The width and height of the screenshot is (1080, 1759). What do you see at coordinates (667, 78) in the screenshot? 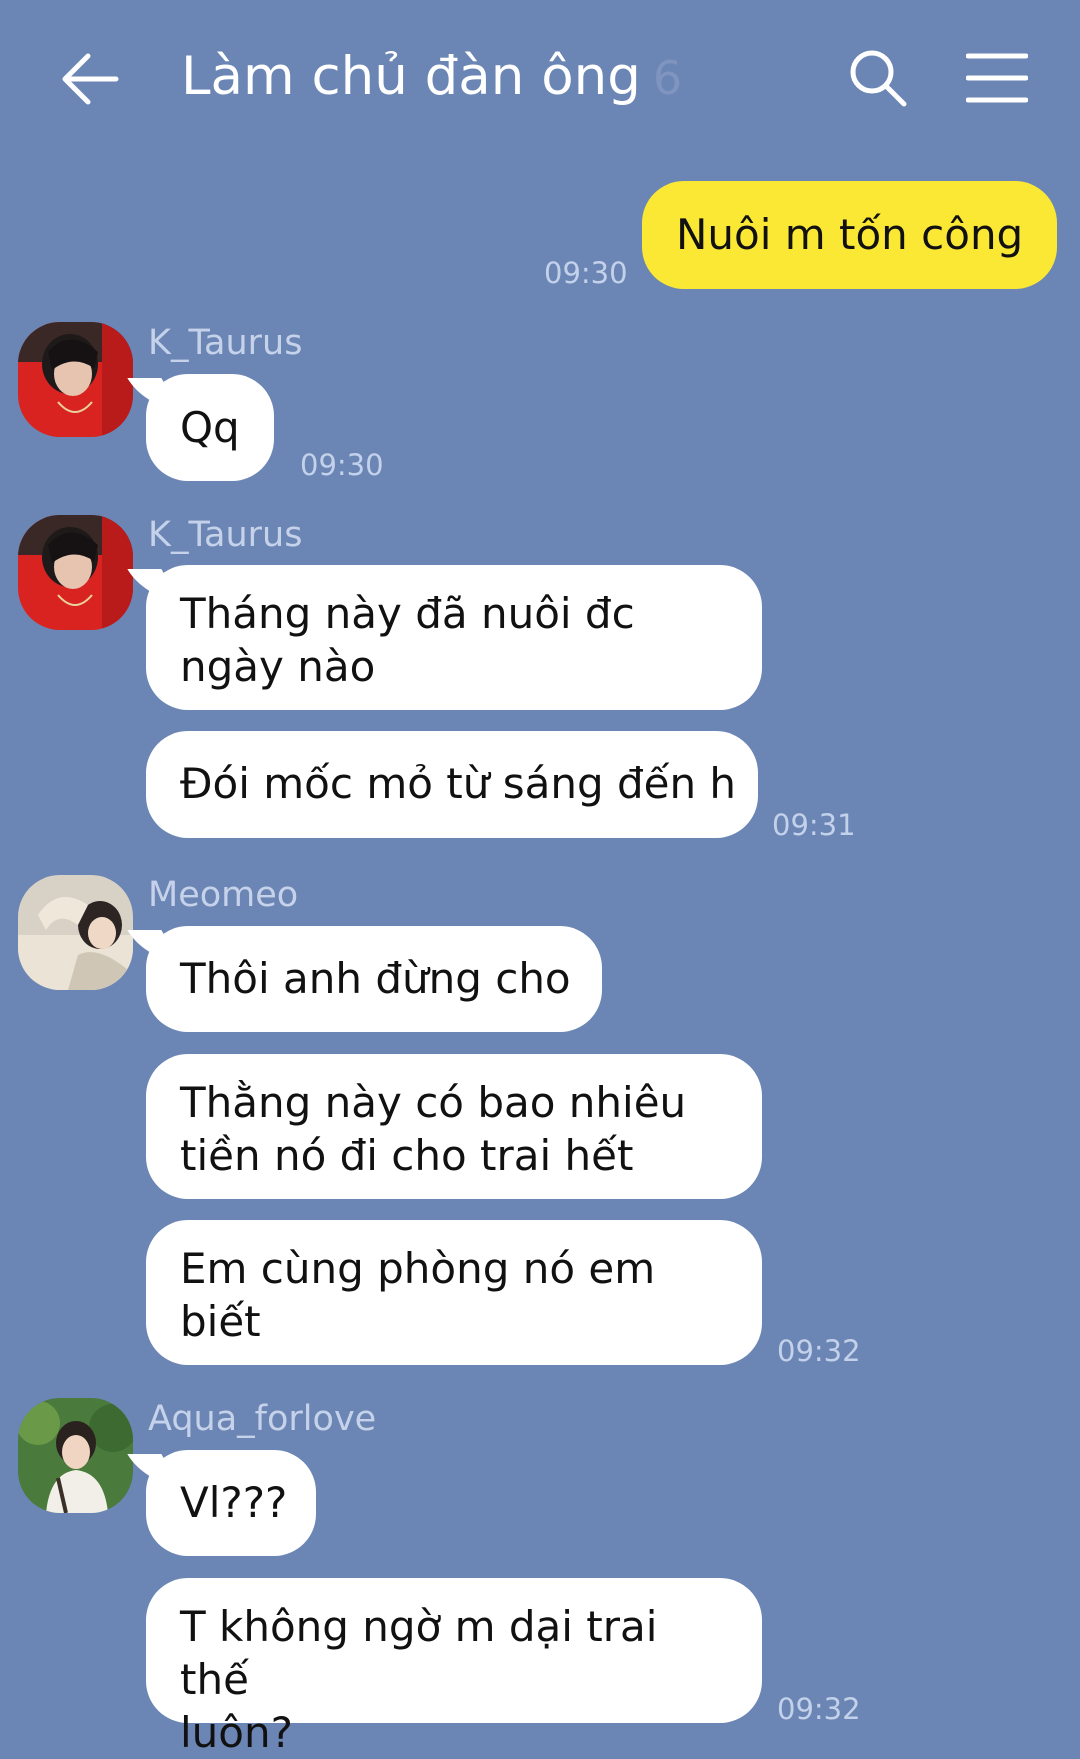
I see `member-count: 6` at bounding box center [667, 78].